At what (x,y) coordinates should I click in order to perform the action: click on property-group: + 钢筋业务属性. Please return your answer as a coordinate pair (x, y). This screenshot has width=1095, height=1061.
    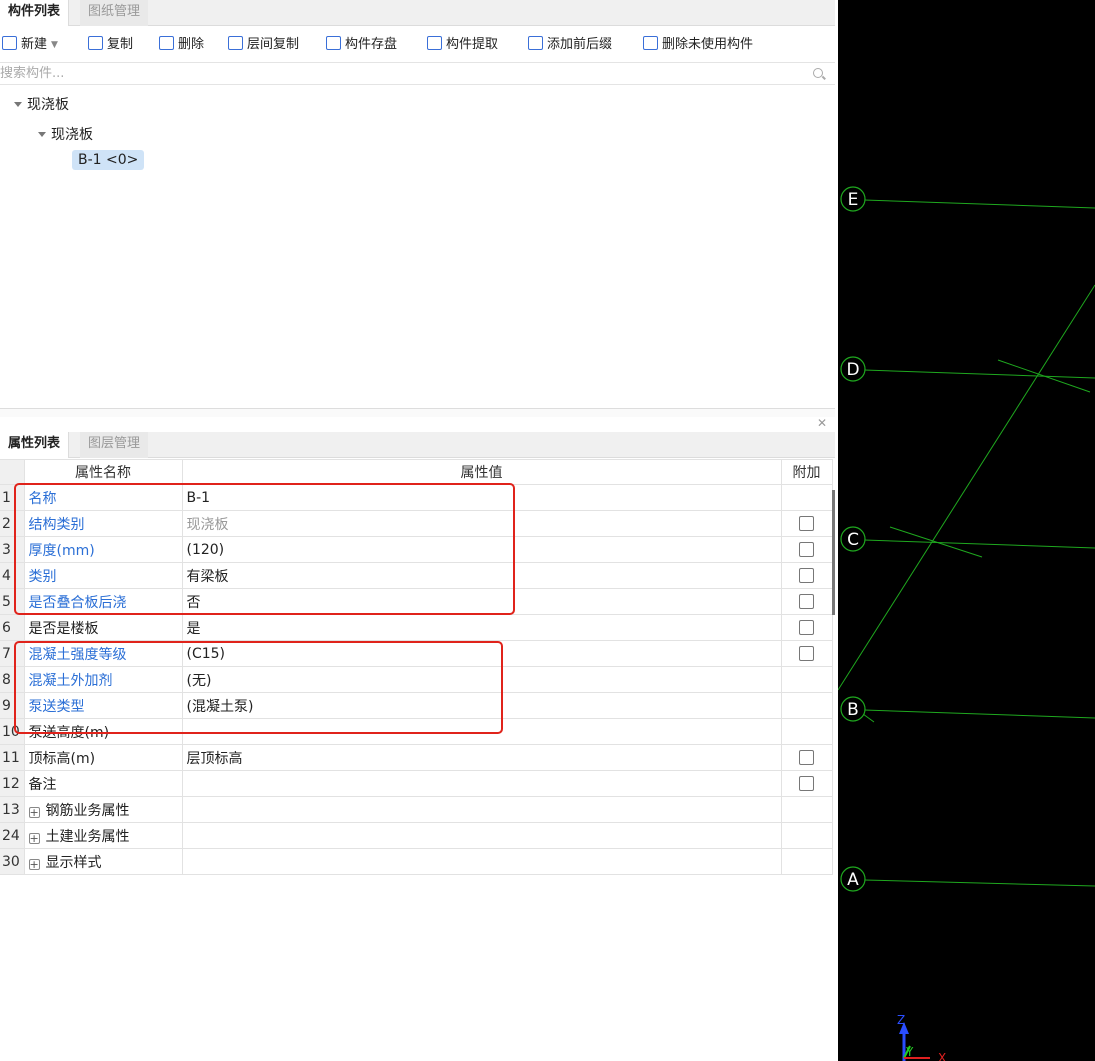
    Looking at the image, I should click on (103, 809).